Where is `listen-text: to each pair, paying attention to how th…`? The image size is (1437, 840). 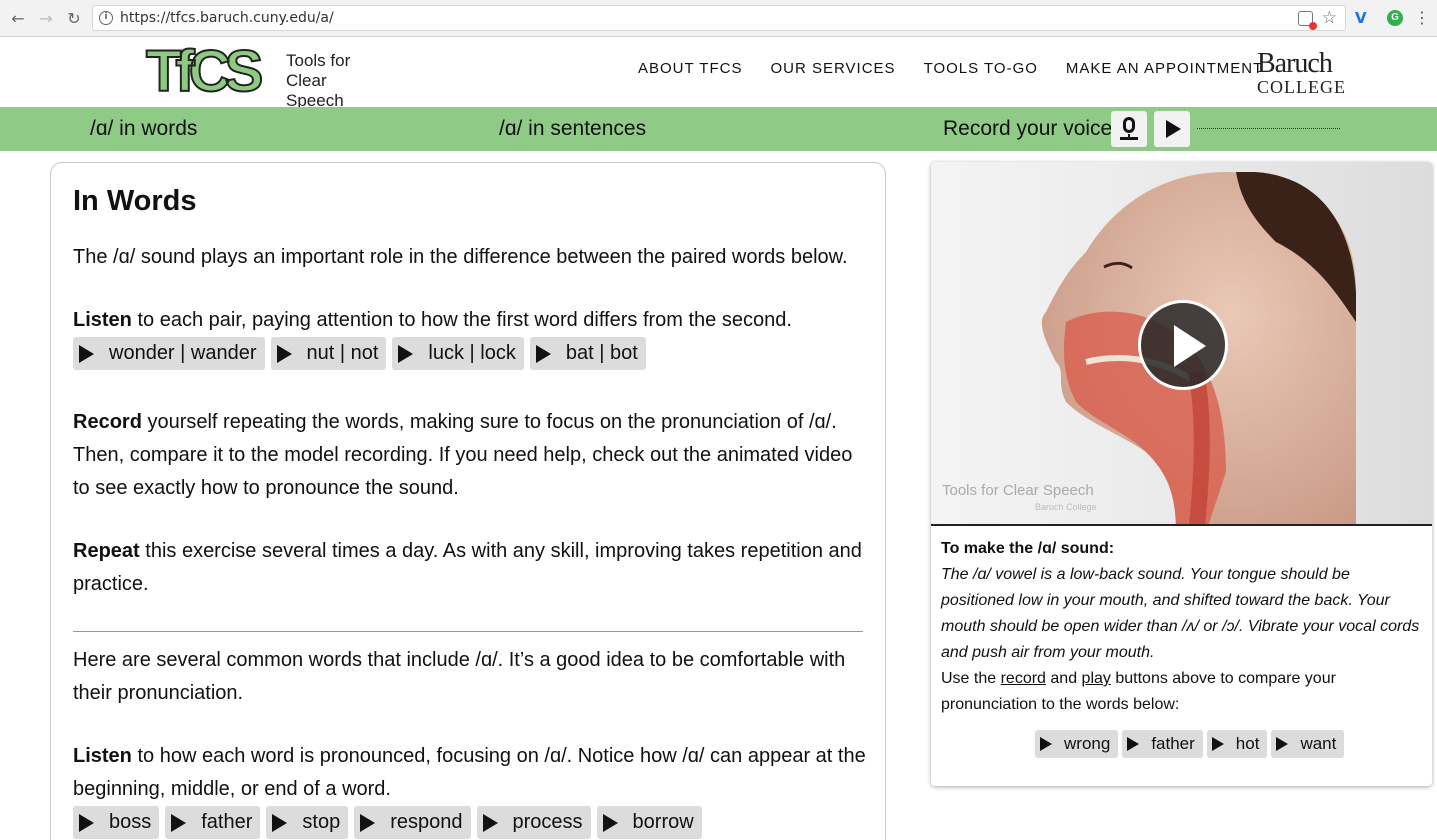
listen-text: to each pair, paying attention to how th… is located at coordinates (461, 320).